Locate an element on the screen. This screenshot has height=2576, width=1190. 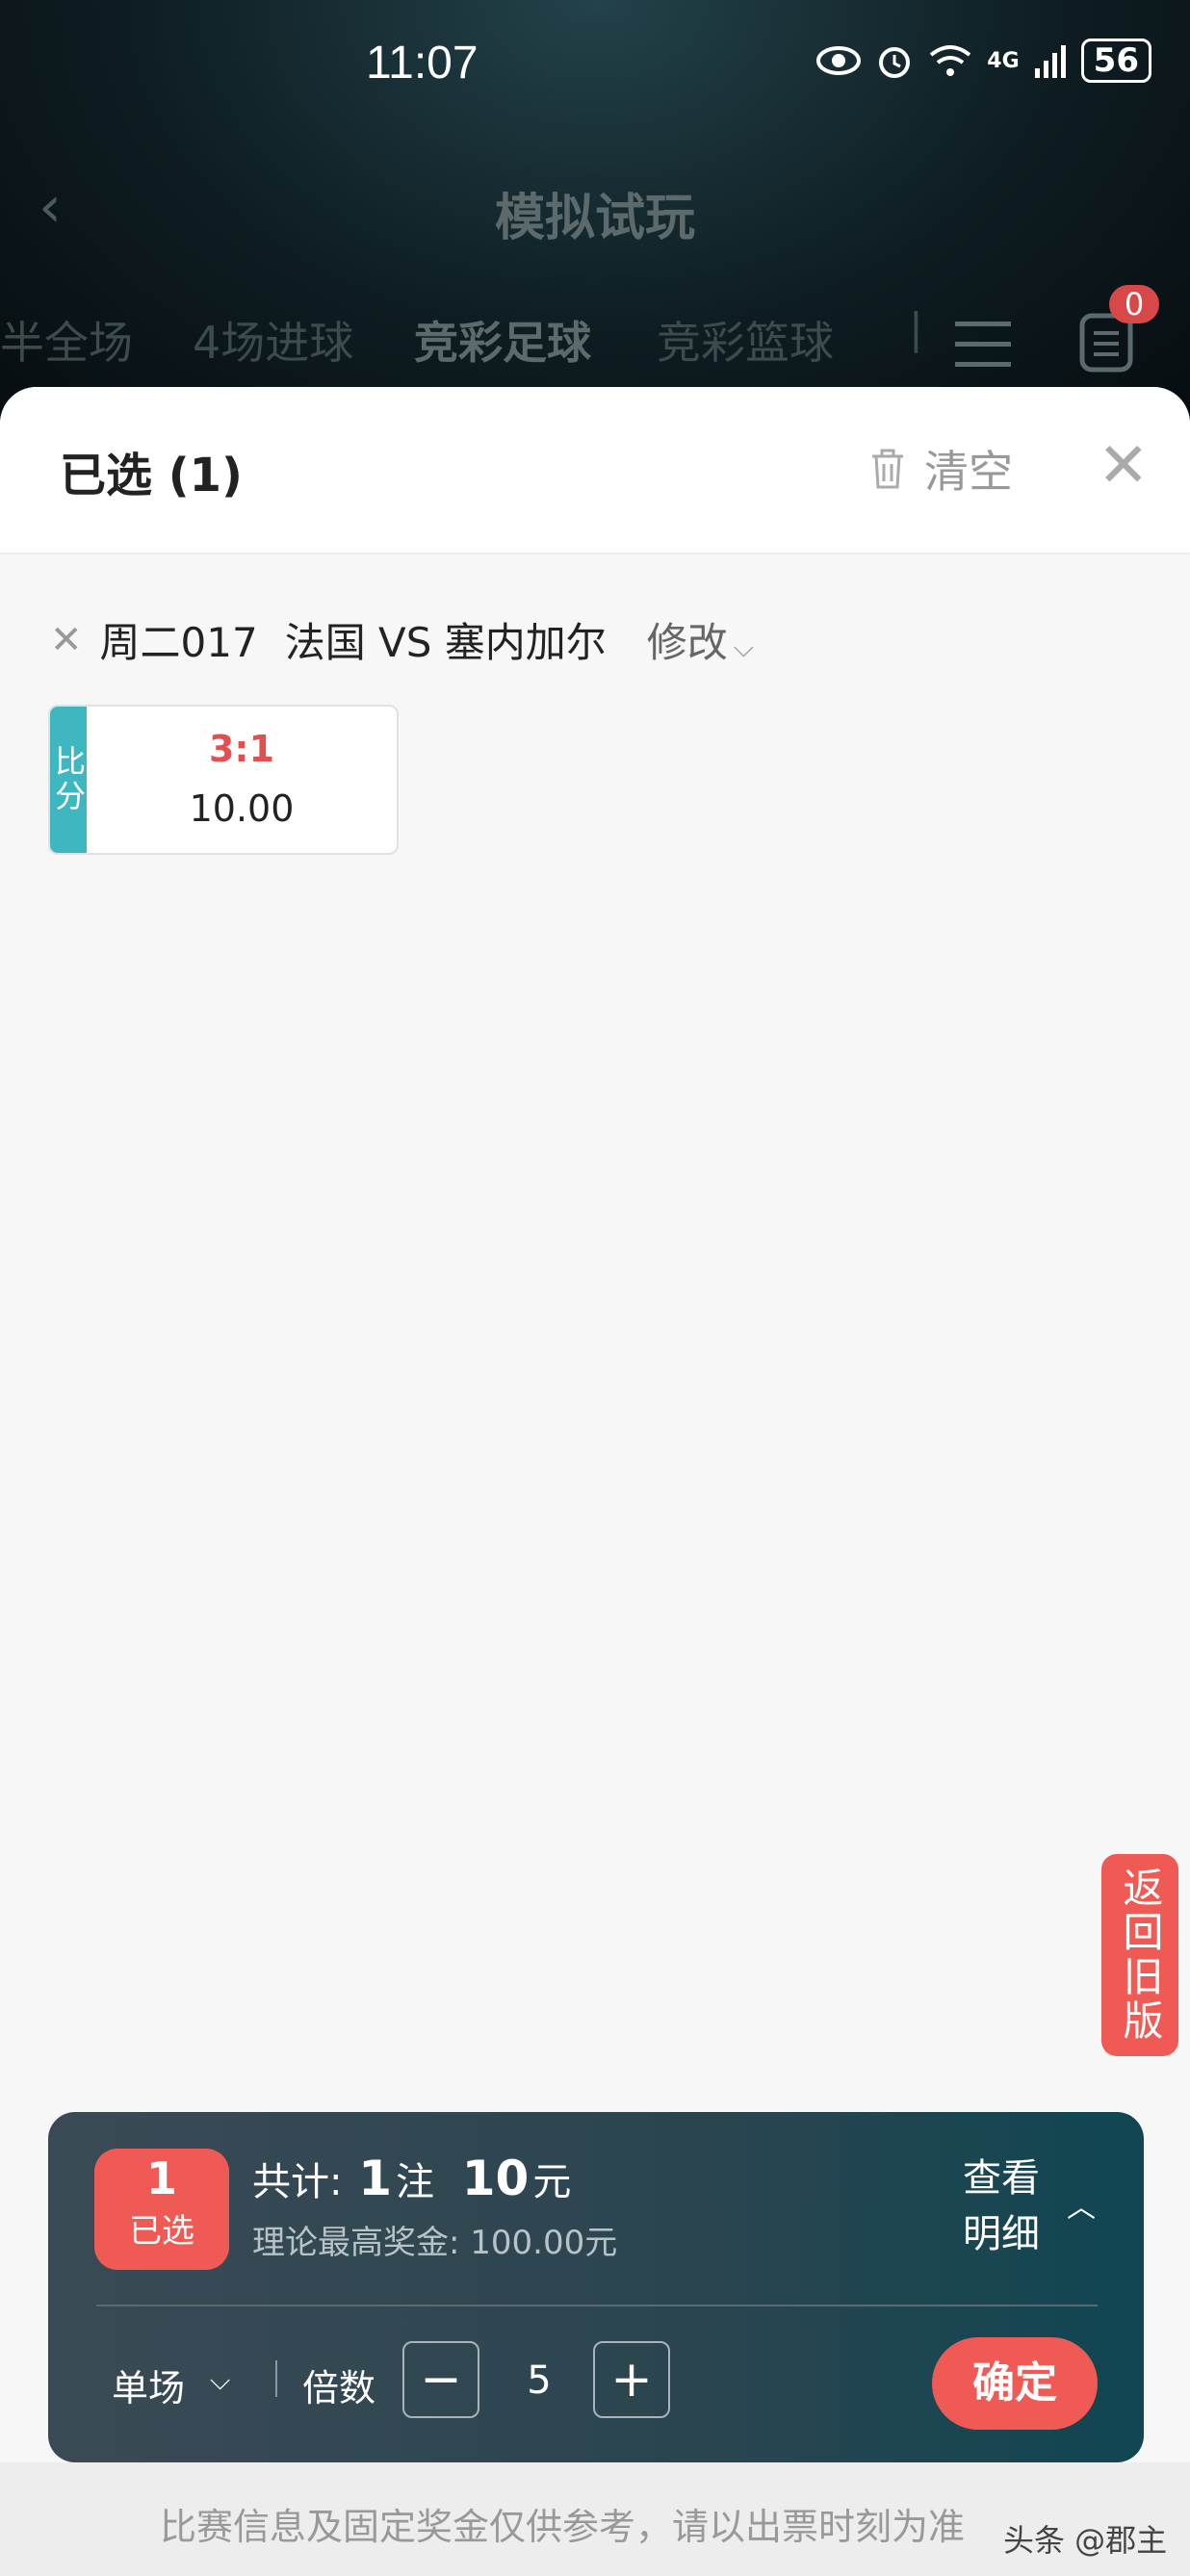
tab-4-goals: 4场进球 is located at coordinates (273, 340).